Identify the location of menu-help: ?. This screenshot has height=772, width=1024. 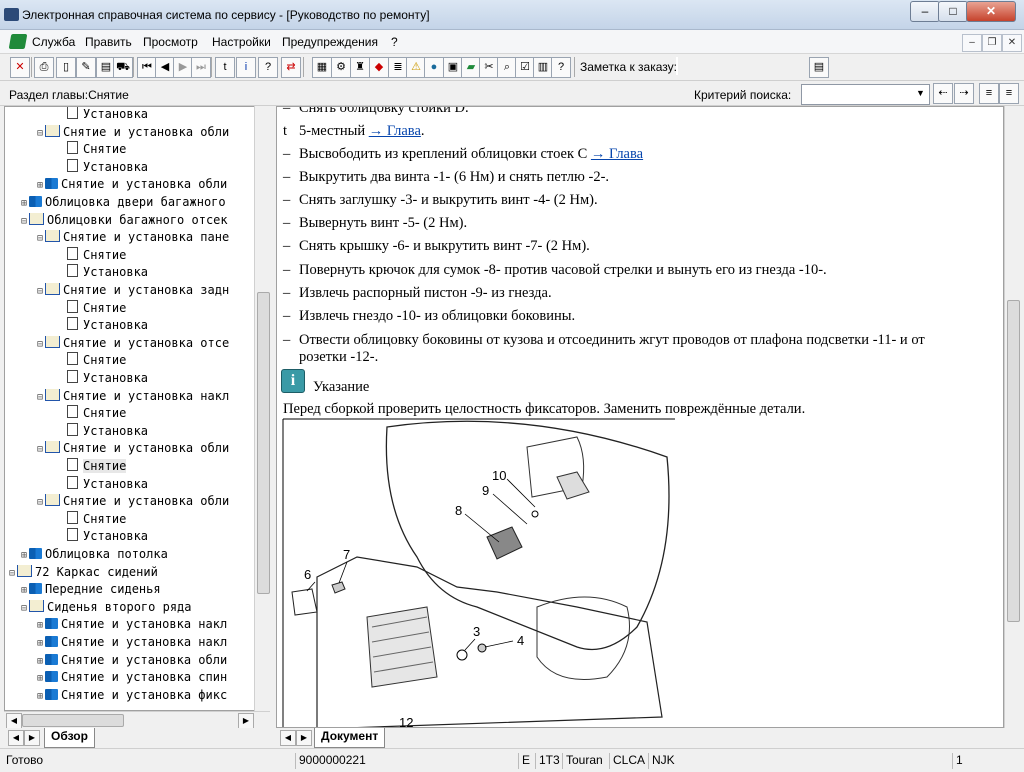
(394, 42).